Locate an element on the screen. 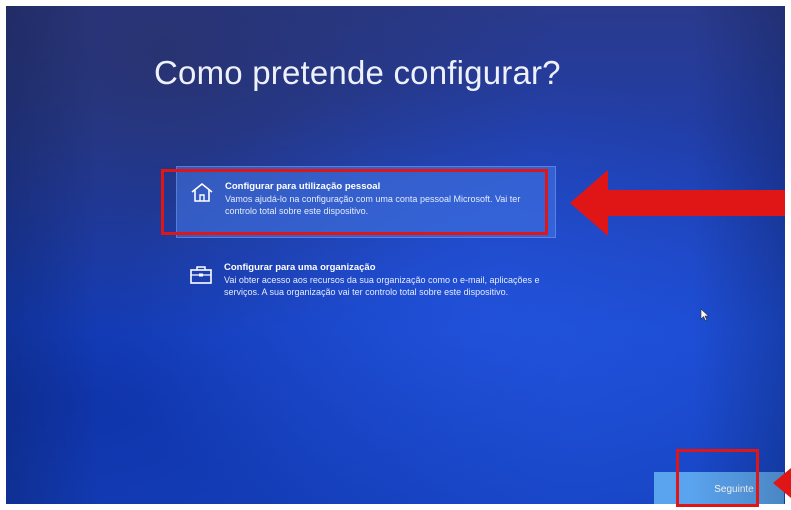 The height and width of the screenshot is (510, 791). option-personal-title: Configurar para utilização pessoal is located at coordinates (303, 186).